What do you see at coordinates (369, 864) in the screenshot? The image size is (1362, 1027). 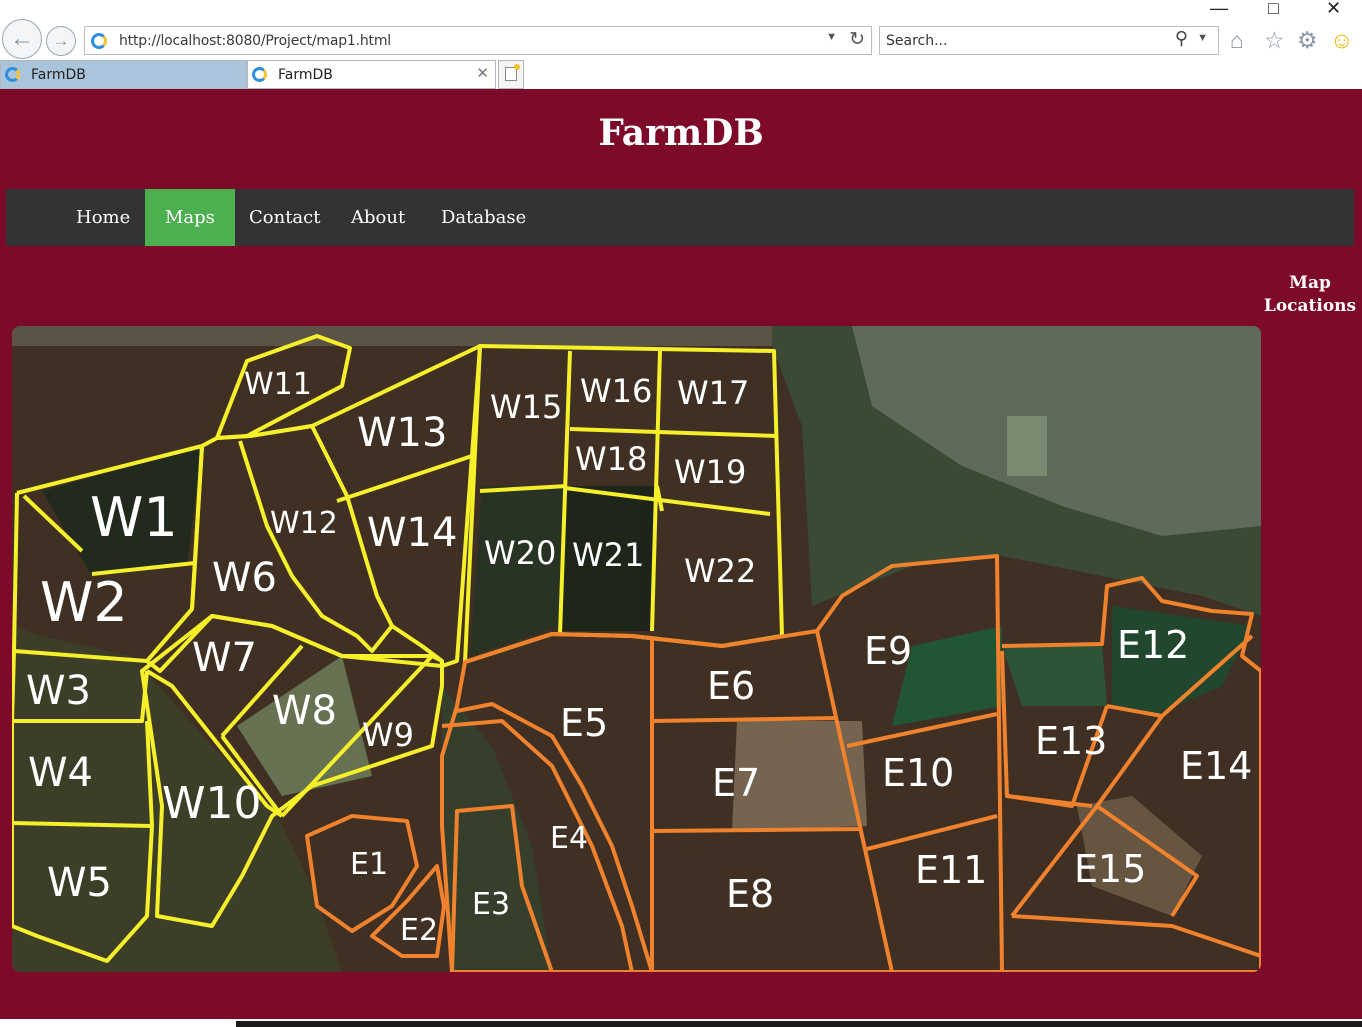 I see `plot-label: E1` at bounding box center [369, 864].